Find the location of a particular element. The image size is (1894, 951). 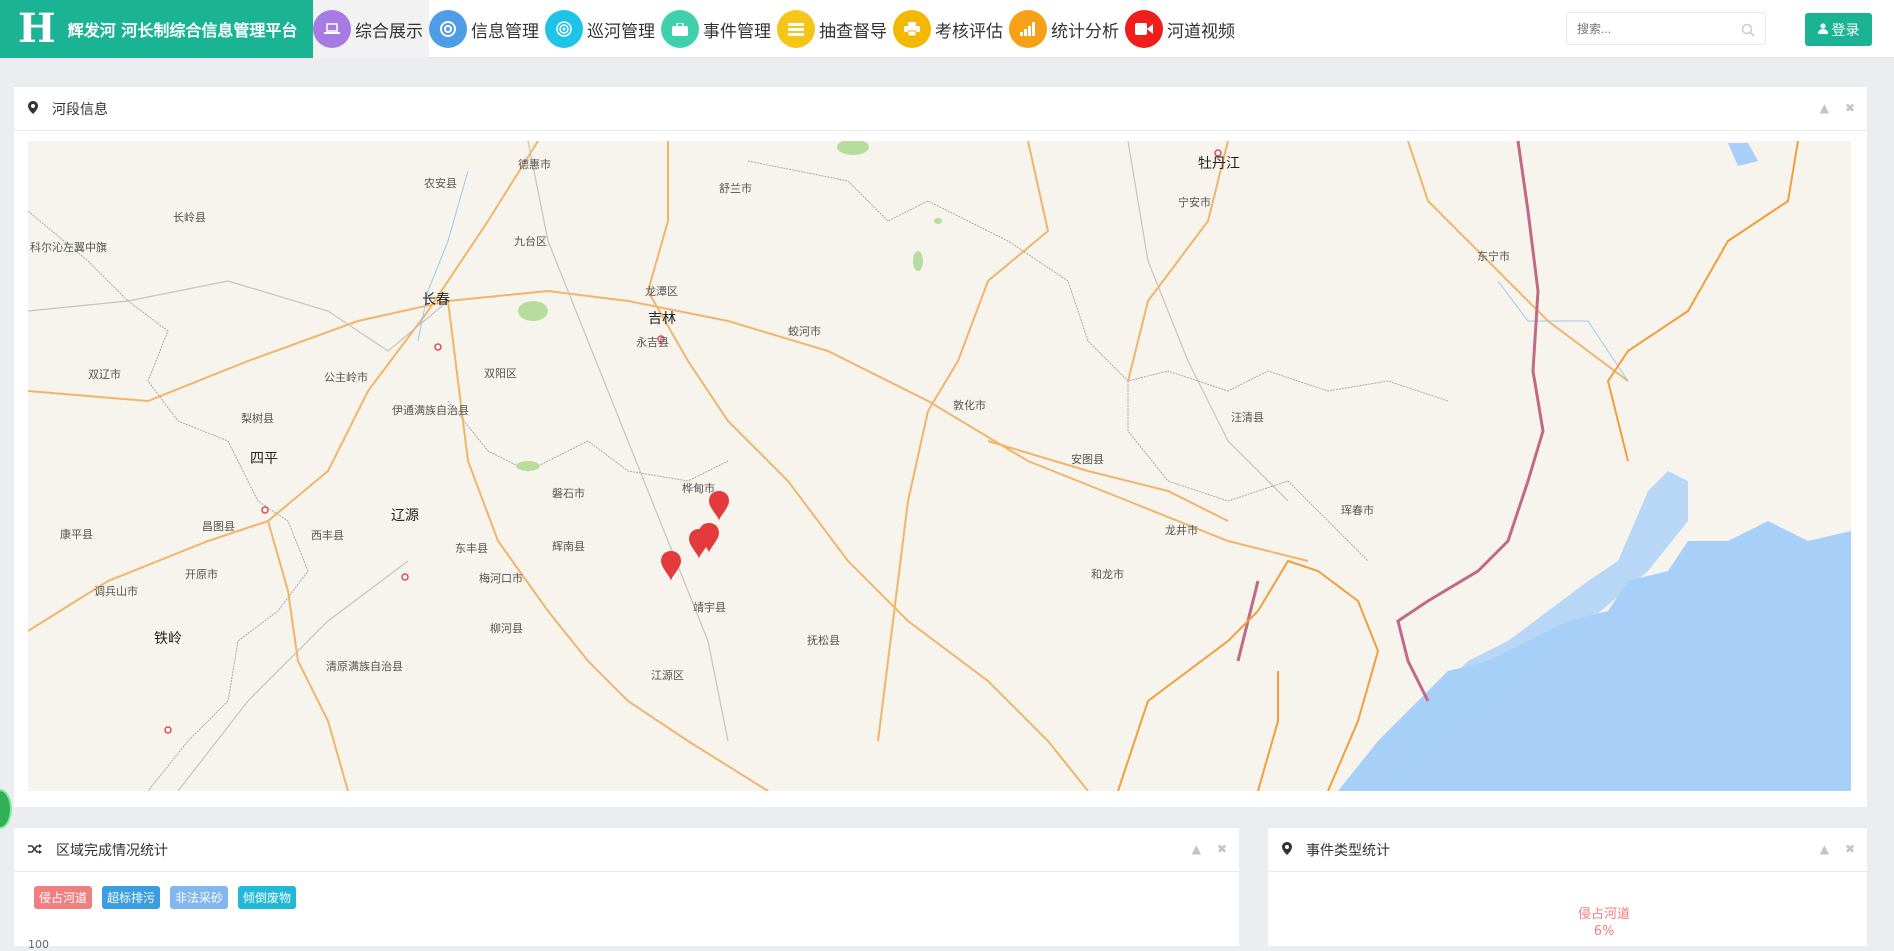

map-place-label: 调兵山市 is located at coordinates (116, 591).